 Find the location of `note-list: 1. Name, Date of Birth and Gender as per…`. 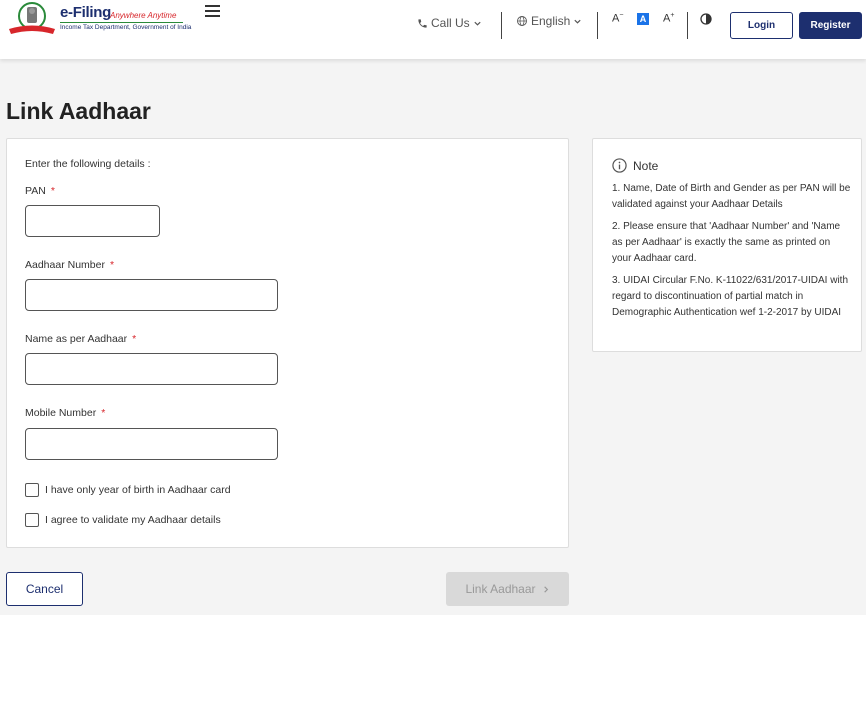

note-list: 1. Name, Date of Birth and Gender as per… is located at coordinates (732, 254).